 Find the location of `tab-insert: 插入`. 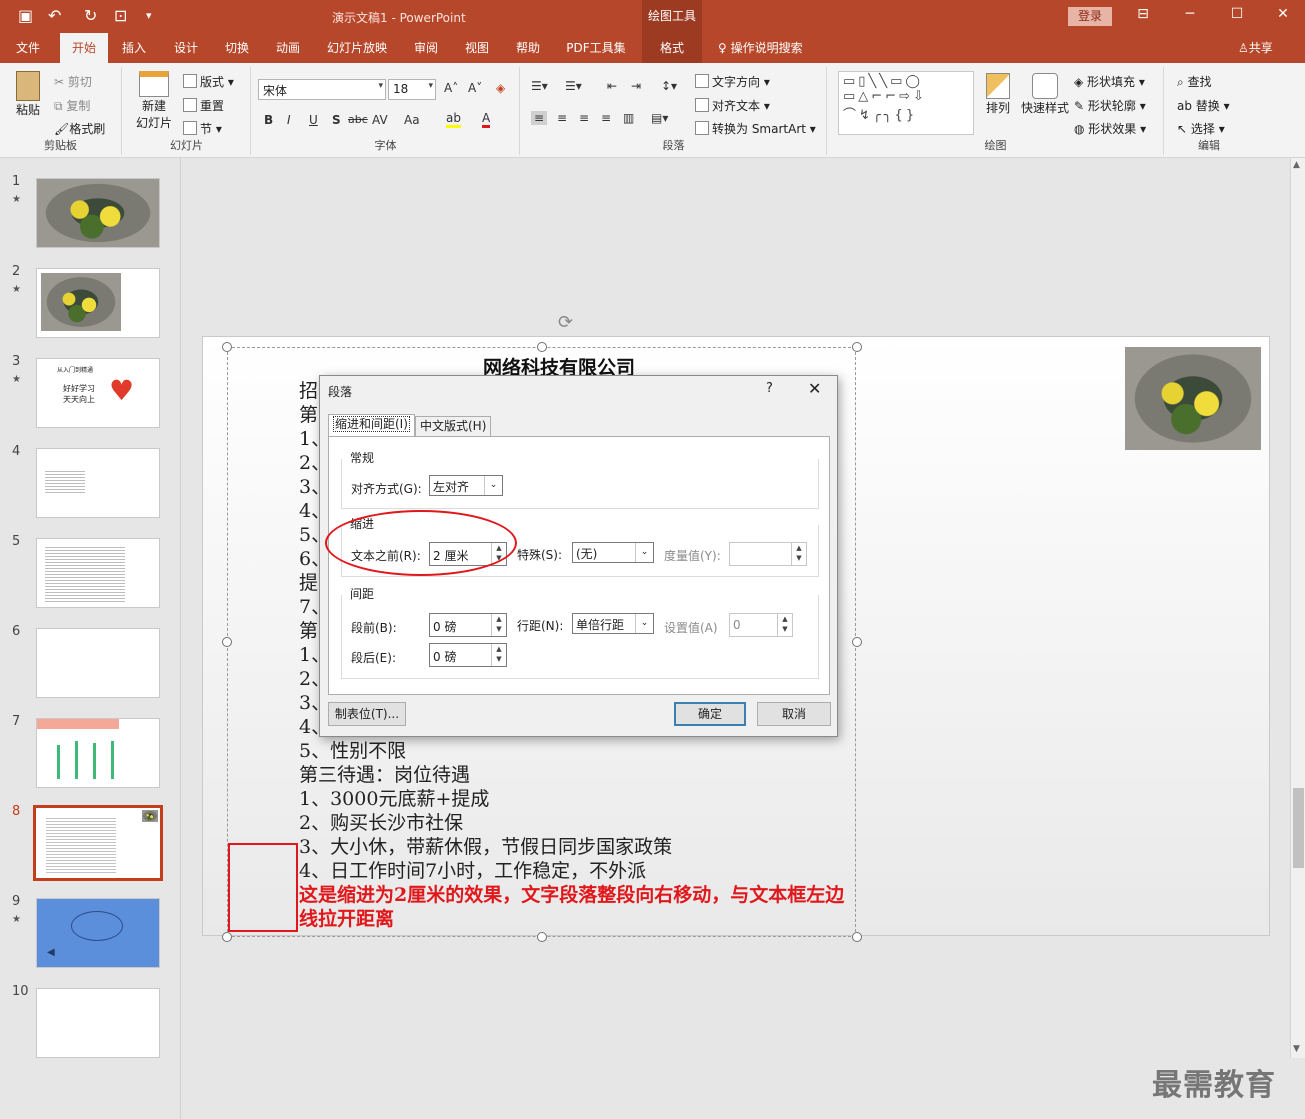

tab-insert: 插入 is located at coordinates (134, 48).